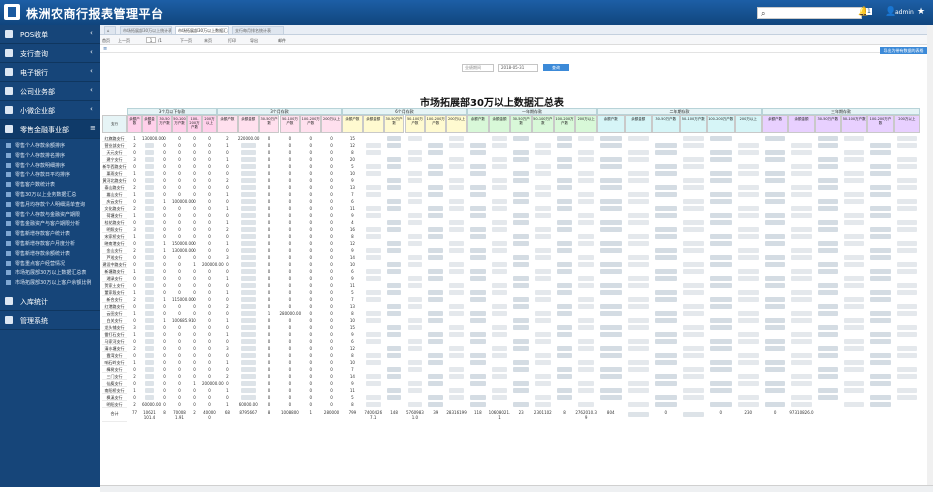 The image size is (933, 492). What do you see at coordinates (146, 30) in the screenshot?
I see `tab-1: 市场拓展部30万以上统计表` at bounding box center [146, 30].